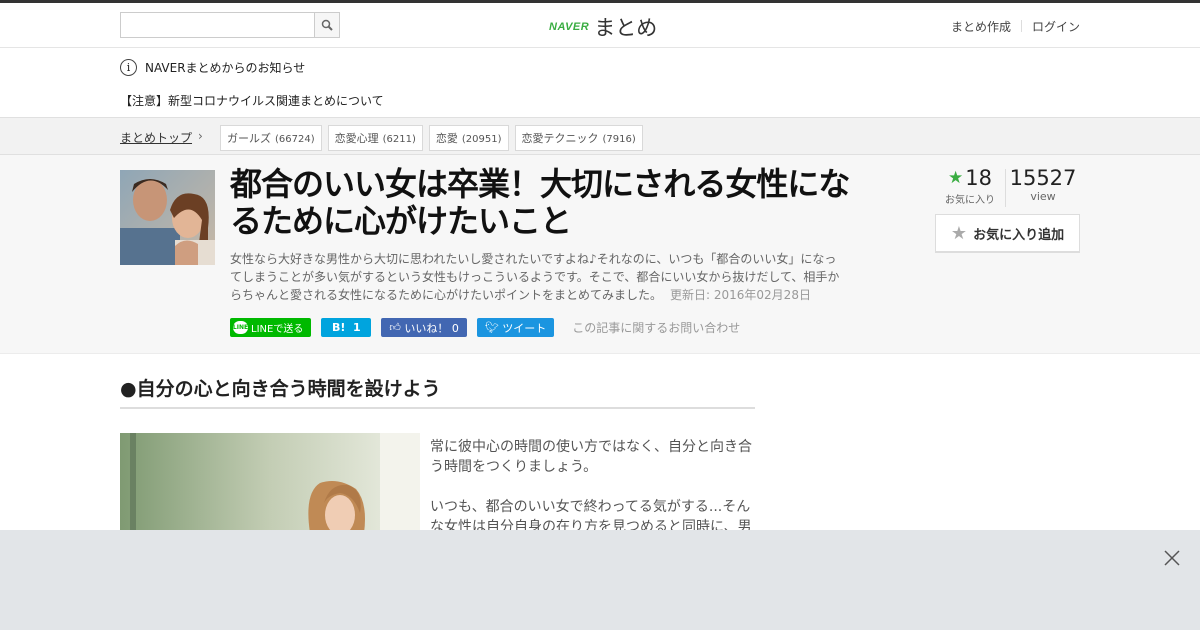 The height and width of the screenshot is (630, 1200). What do you see at coordinates (431, 328) in the screenshot?
I see `facebook-like-label: いいね！ 0` at bounding box center [431, 328].